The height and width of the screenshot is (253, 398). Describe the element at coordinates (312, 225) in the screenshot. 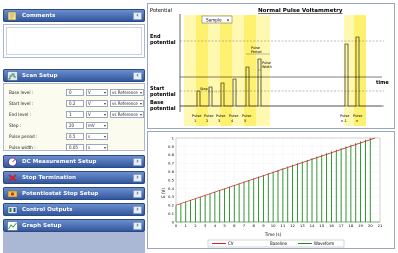

I see `x-tick-label: 14` at that location.